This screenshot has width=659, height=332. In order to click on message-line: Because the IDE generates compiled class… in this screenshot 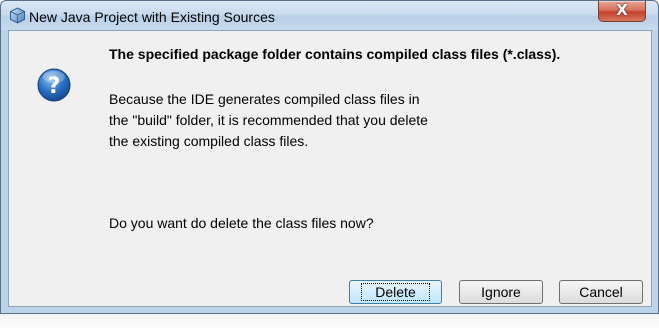, I will do `click(264, 99)`.